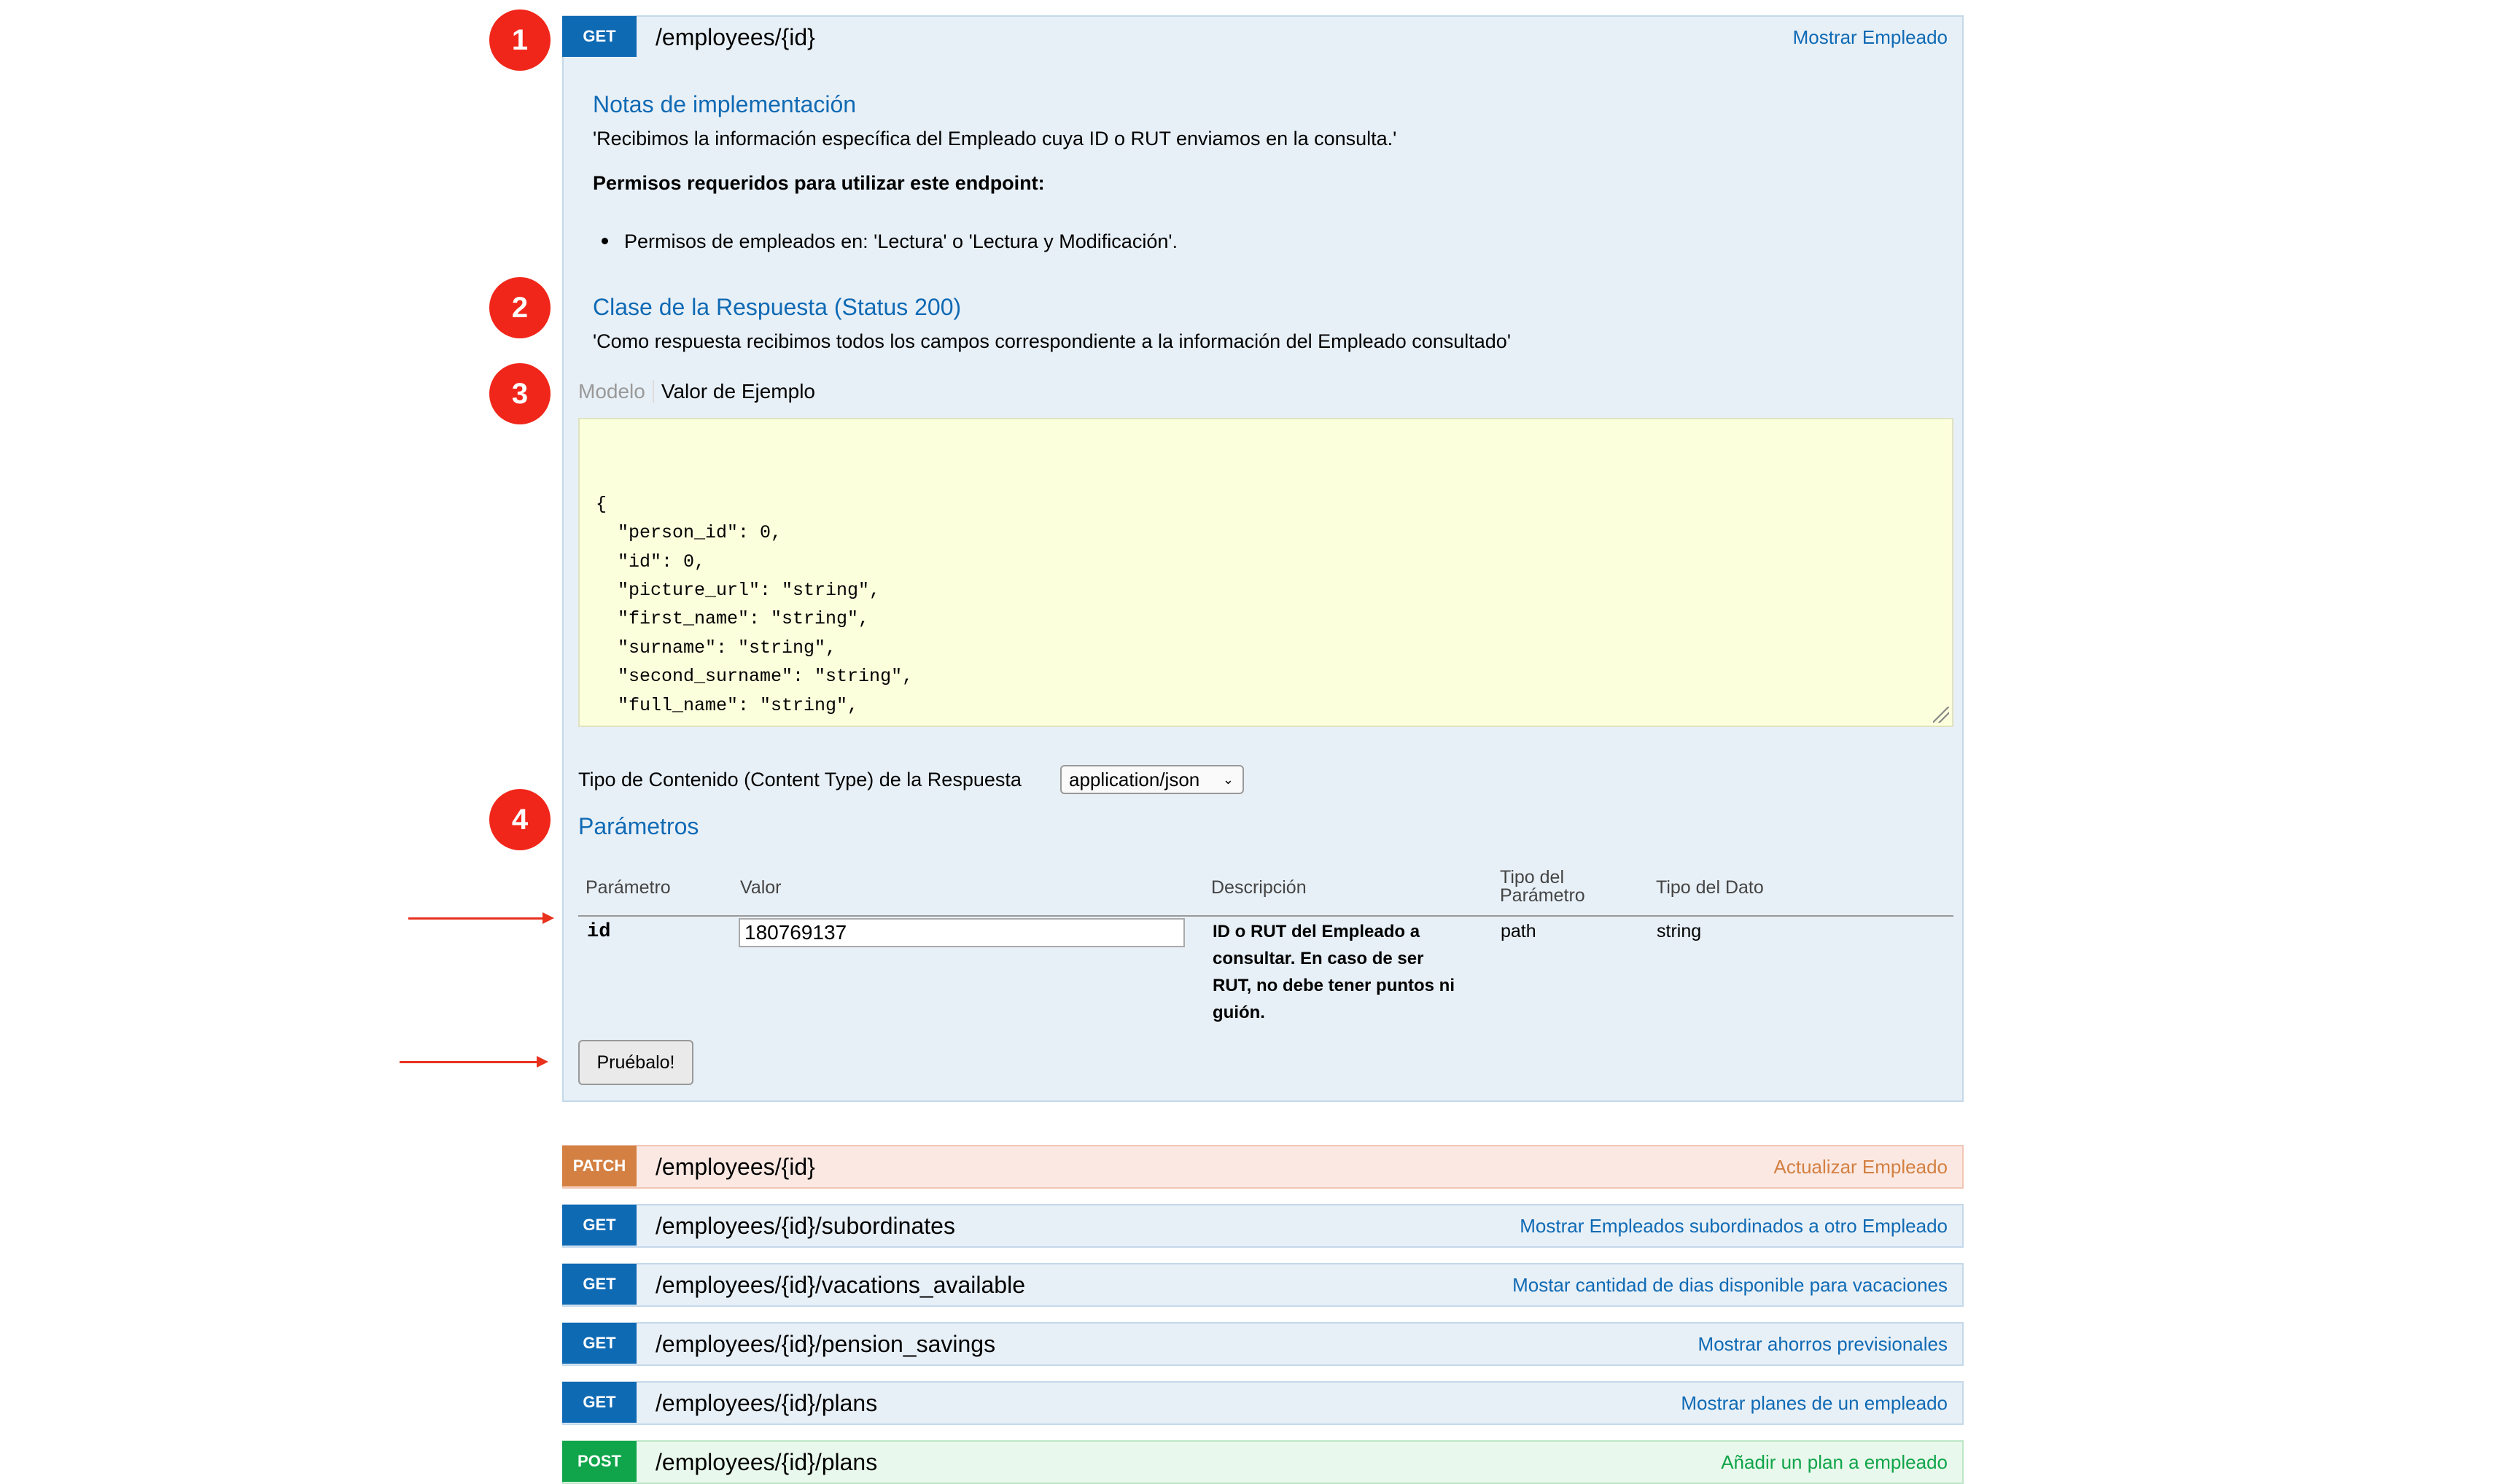 This screenshot has height=1484, width=2520. Describe the element at coordinates (520, 393) in the screenshot. I see `annotation-badge-3: 3` at that location.